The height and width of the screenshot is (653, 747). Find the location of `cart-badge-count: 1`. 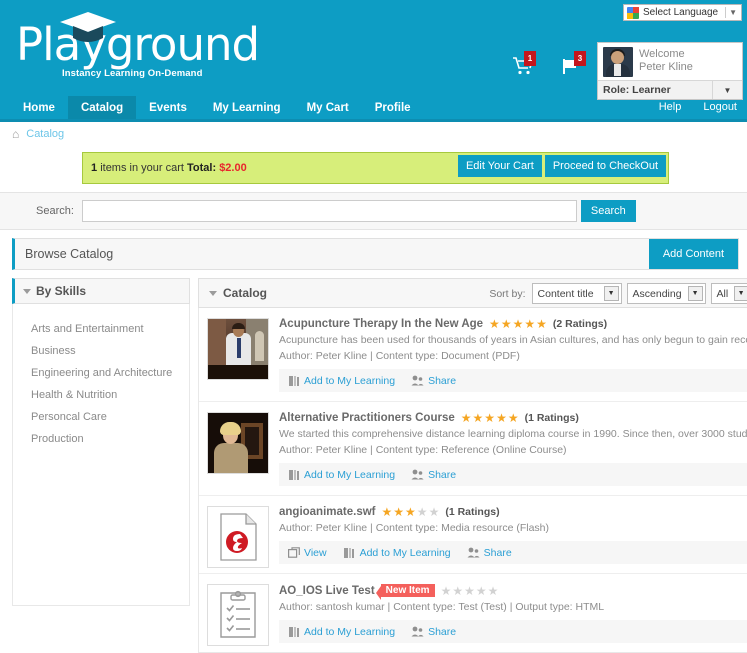

cart-badge-count: 1 is located at coordinates (530, 58).